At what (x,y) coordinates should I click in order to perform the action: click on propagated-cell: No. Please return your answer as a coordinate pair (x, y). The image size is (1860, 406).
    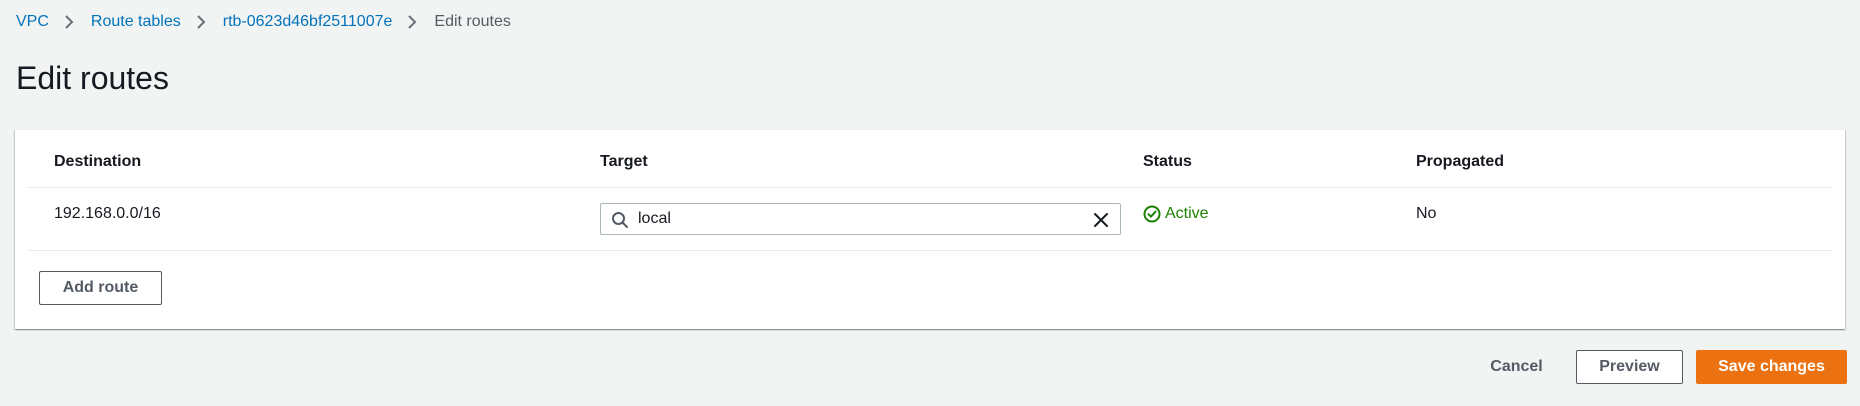
    Looking at the image, I should click on (1426, 213).